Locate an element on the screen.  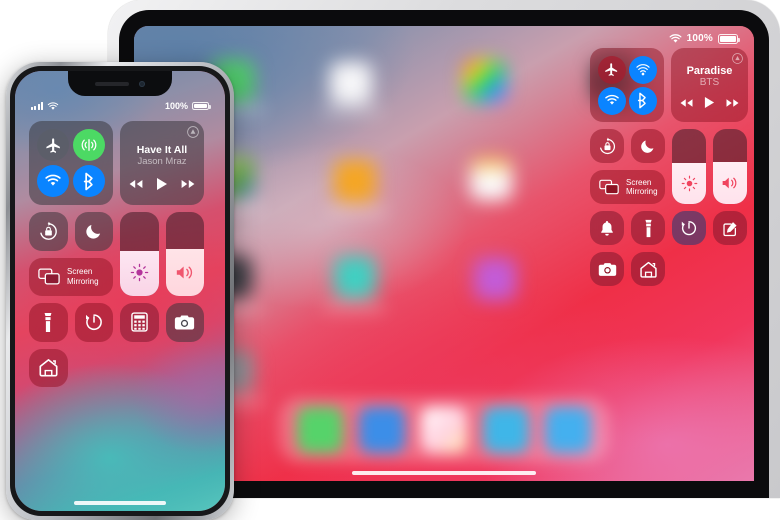
dock-app-safari is located at coordinates (382, 430).